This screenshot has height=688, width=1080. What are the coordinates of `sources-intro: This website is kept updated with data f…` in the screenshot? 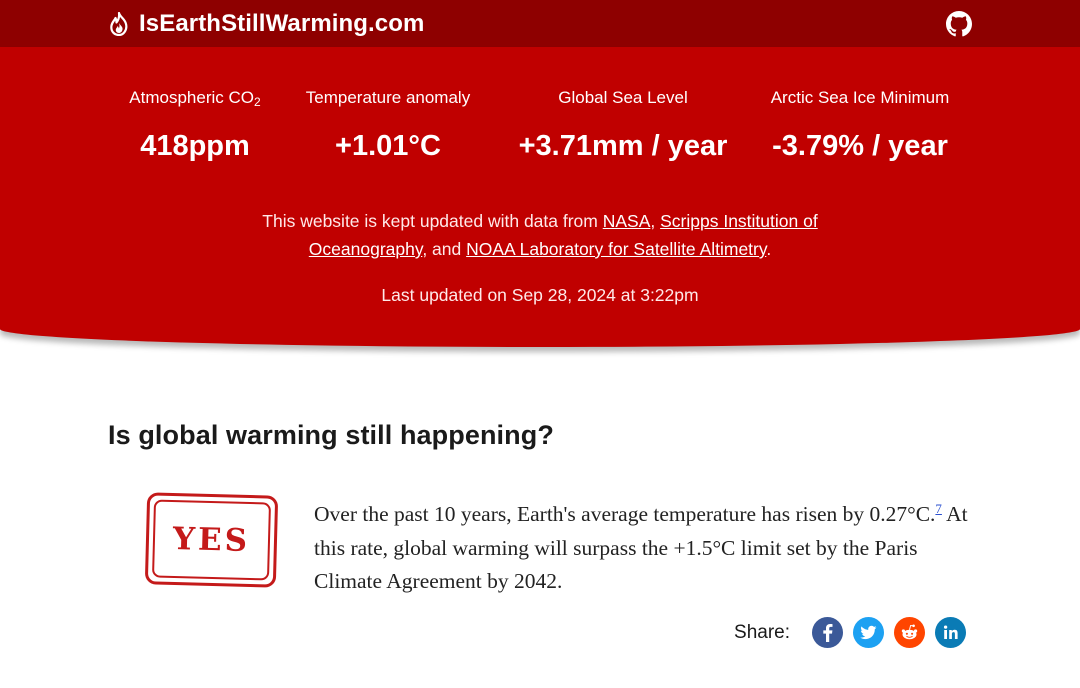 It's located at (432, 221).